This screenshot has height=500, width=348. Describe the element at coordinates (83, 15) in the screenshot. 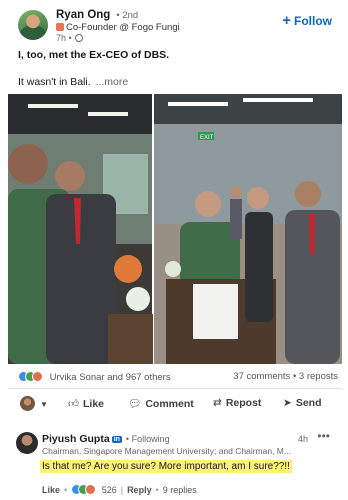

I see `author-name: Ryan Ong` at that location.